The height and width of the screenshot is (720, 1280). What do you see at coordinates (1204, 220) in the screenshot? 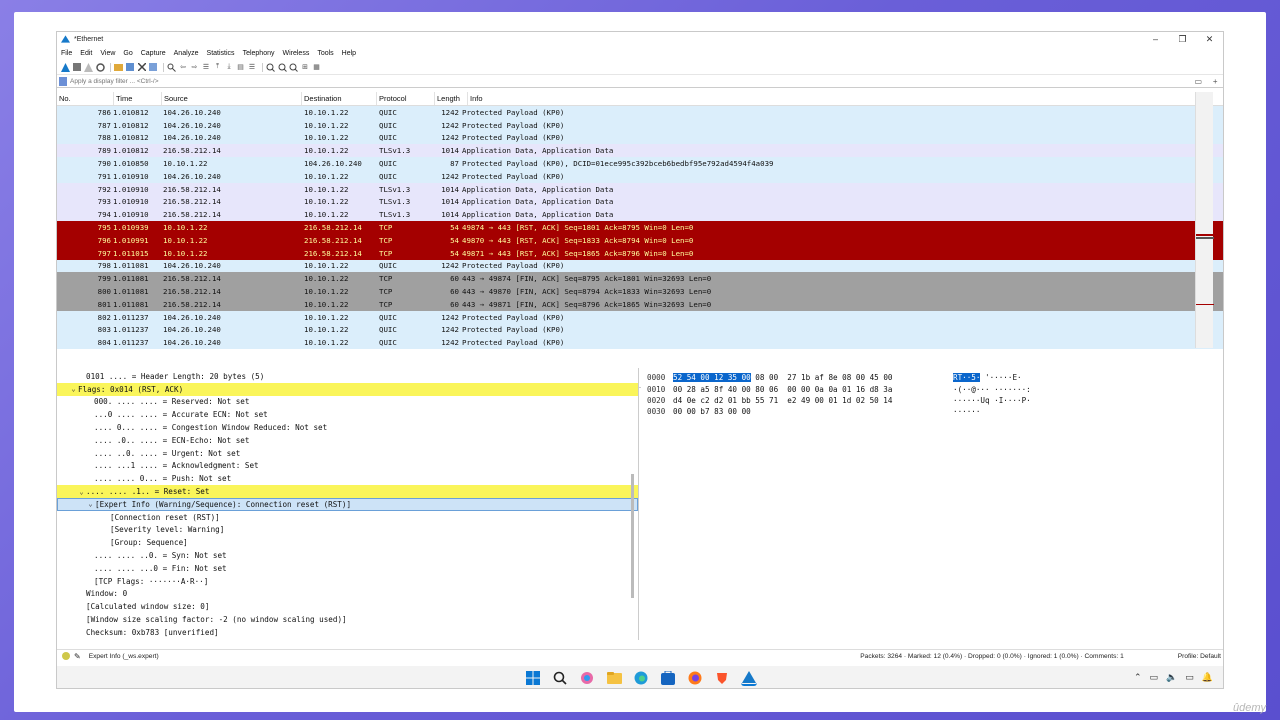
I see `packet-minimap` at bounding box center [1204, 220].